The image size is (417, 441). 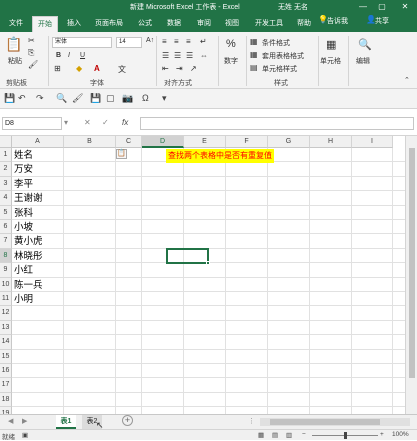 What do you see at coordinates (110, 98) in the screenshot?
I see `new-doc-icon: ▢` at bounding box center [110, 98].